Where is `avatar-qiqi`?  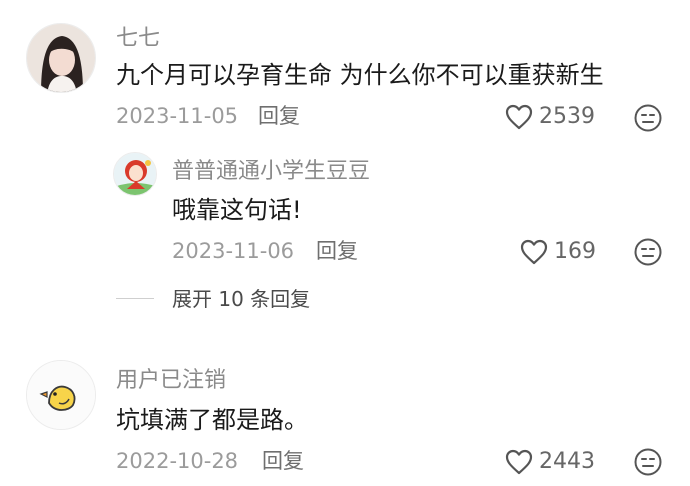
avatar-qiqi is located at coordinates (61, 58).